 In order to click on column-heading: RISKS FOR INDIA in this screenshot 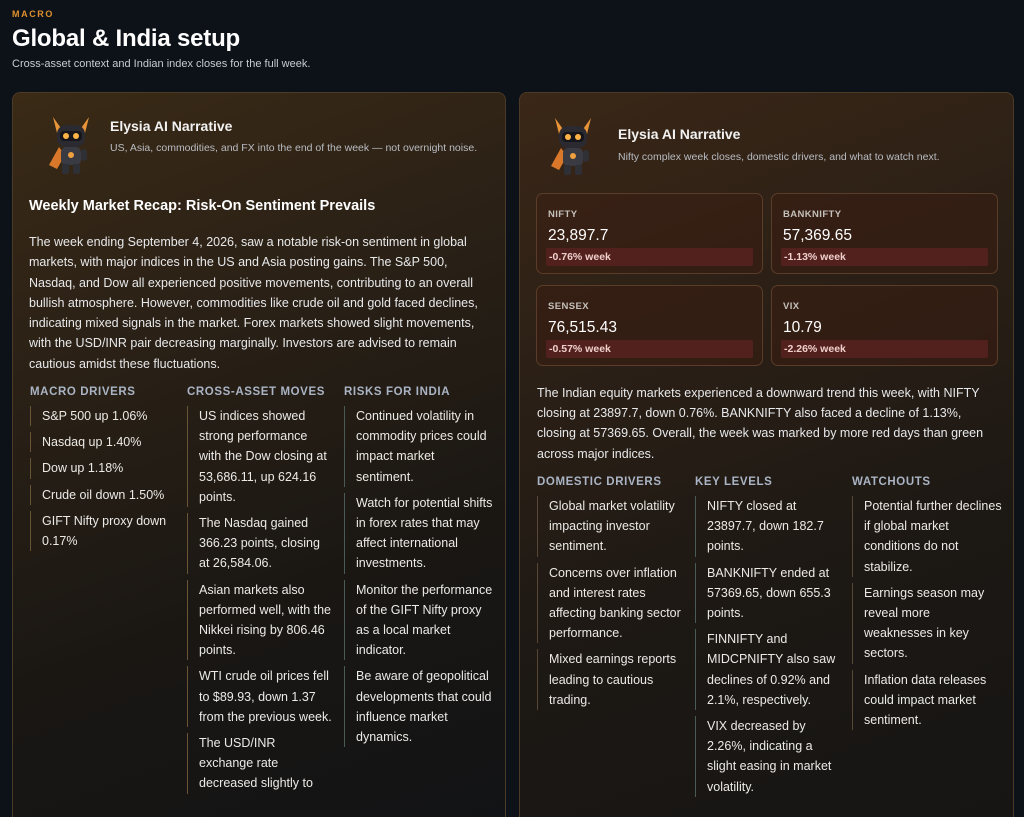, I will do `click(397, 392)`.